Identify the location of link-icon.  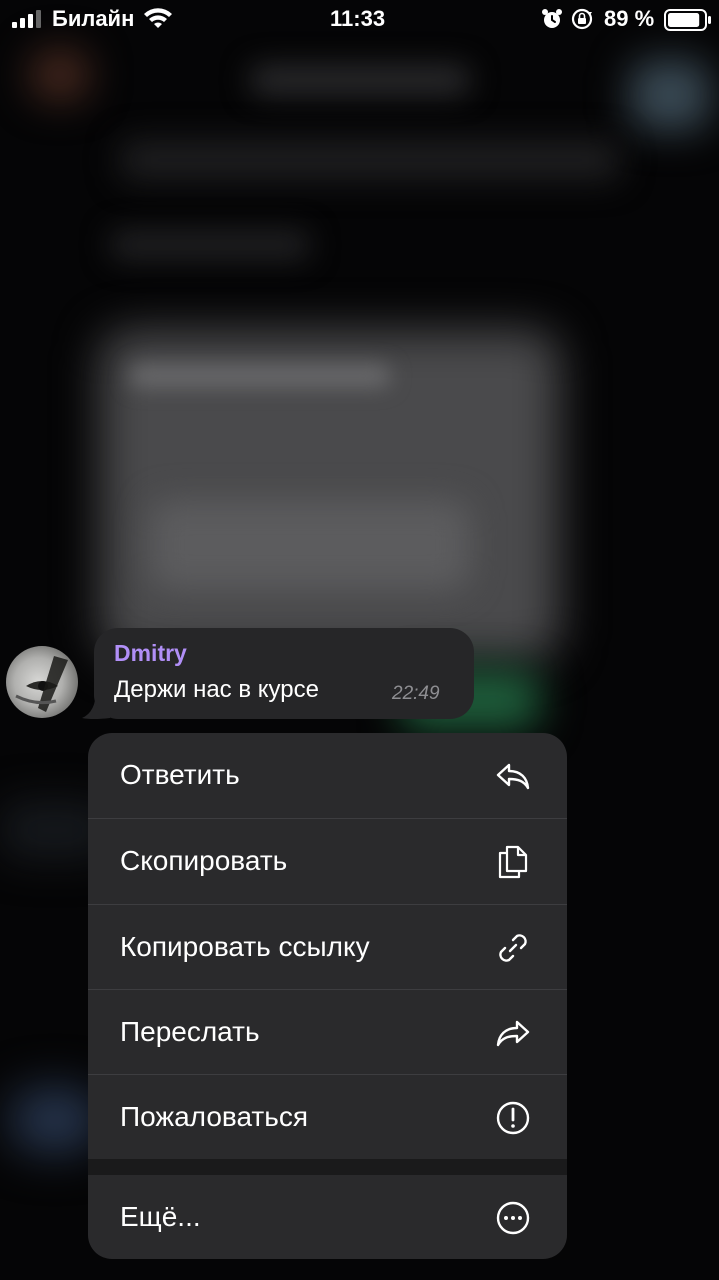
(513, 948).